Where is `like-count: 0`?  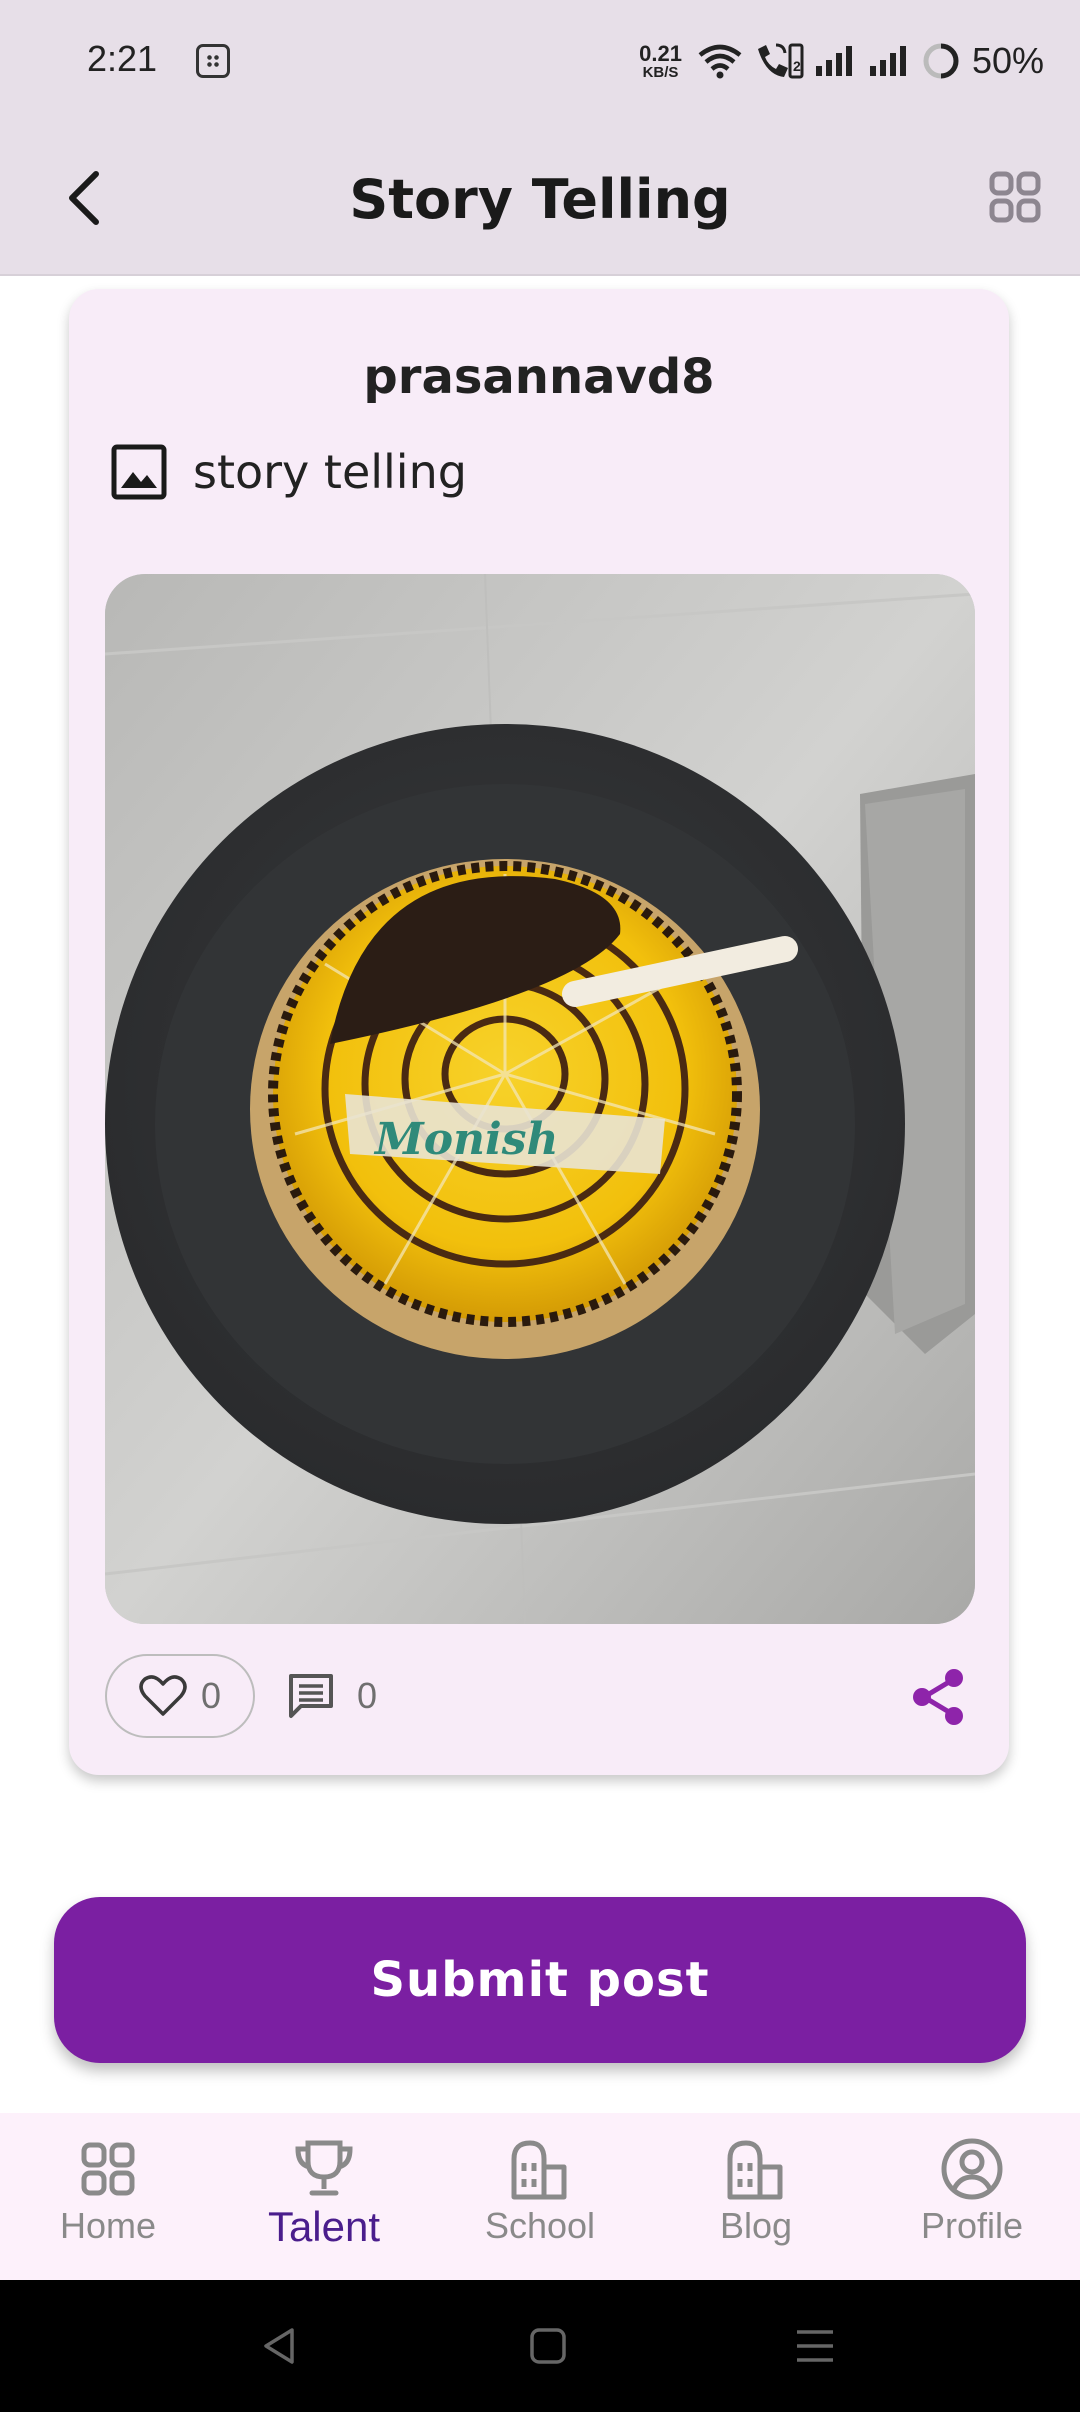
like-count: 0 is located at coordinates (211, 1695).